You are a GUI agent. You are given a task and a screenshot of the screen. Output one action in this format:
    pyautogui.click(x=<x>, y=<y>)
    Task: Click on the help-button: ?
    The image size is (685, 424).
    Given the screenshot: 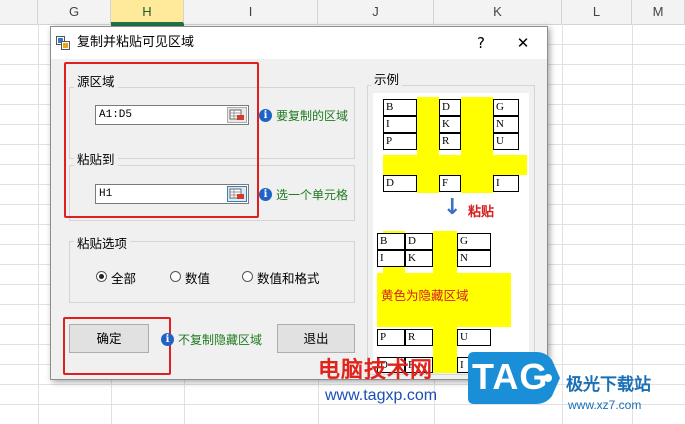 What is the action you would take?
    pyautogui.click(x=481, y=43)
    